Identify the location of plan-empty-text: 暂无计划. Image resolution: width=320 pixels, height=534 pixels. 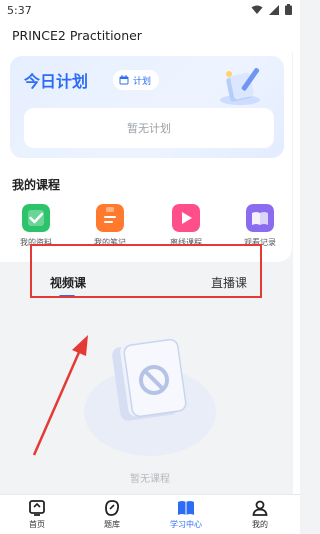
(149, 128).